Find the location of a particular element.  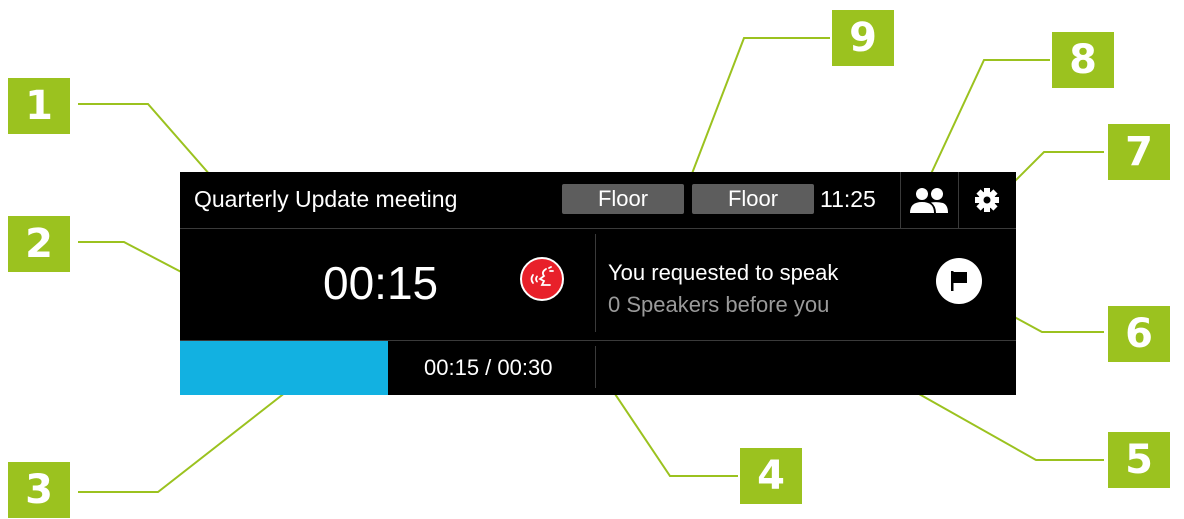

flag-icon is located at coordinates (959, 281).